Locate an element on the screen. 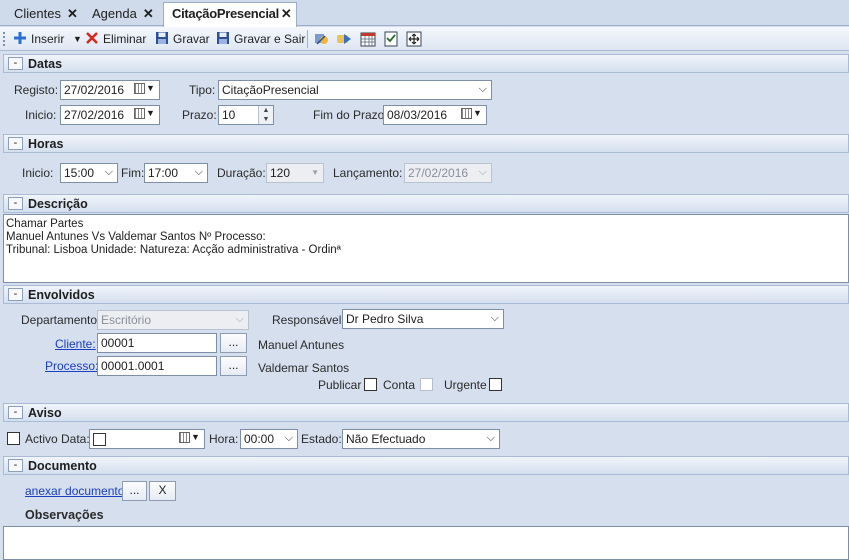 The height and width of the screenshot is (560, 849). aviso-date-field: ▼ is located at coordinates (147, 439).